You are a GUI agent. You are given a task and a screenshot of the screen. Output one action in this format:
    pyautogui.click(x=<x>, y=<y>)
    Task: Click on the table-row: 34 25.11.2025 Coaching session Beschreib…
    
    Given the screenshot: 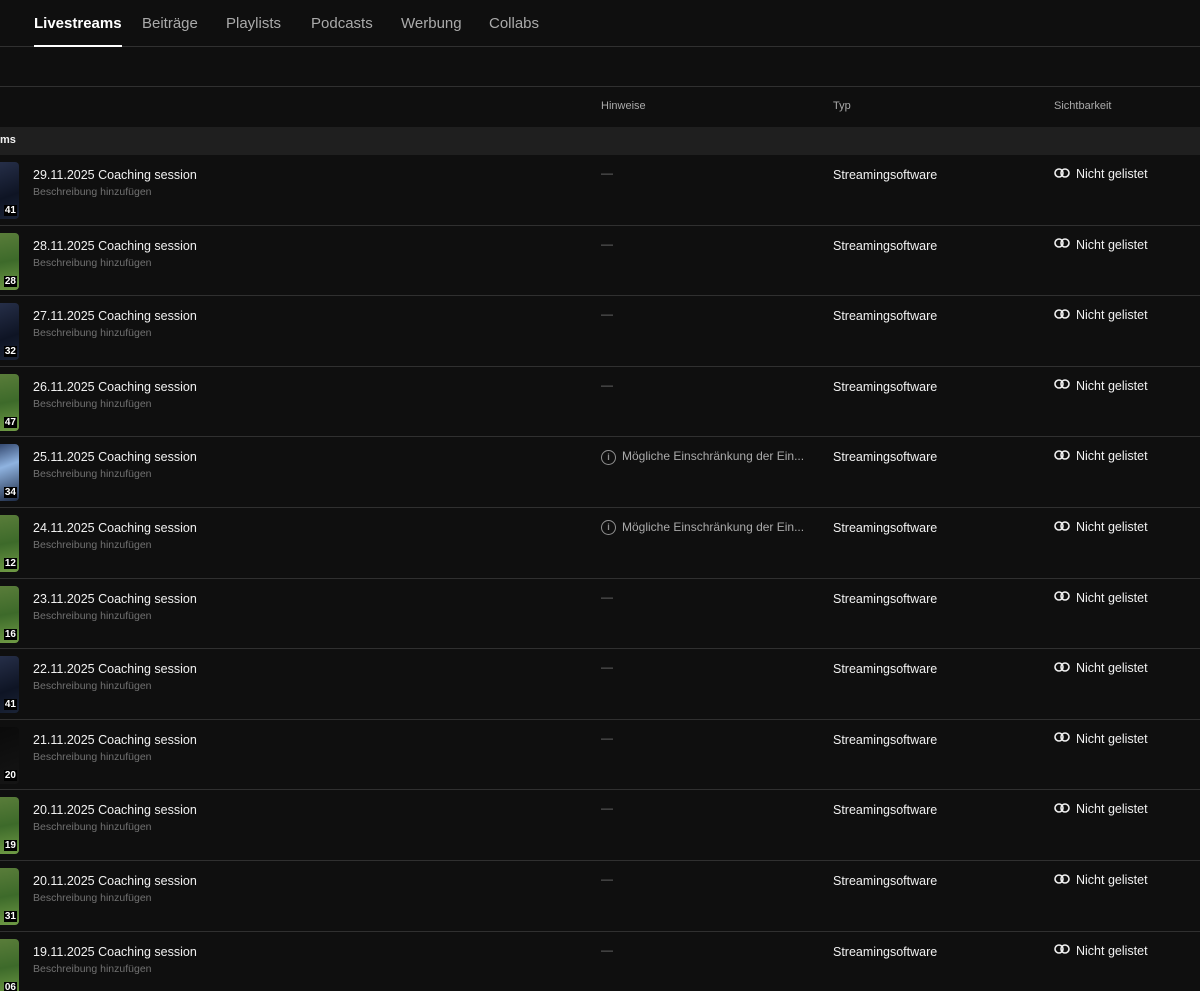 What is the action you would take?
    pyautogui.click(x=600, y=472)
    